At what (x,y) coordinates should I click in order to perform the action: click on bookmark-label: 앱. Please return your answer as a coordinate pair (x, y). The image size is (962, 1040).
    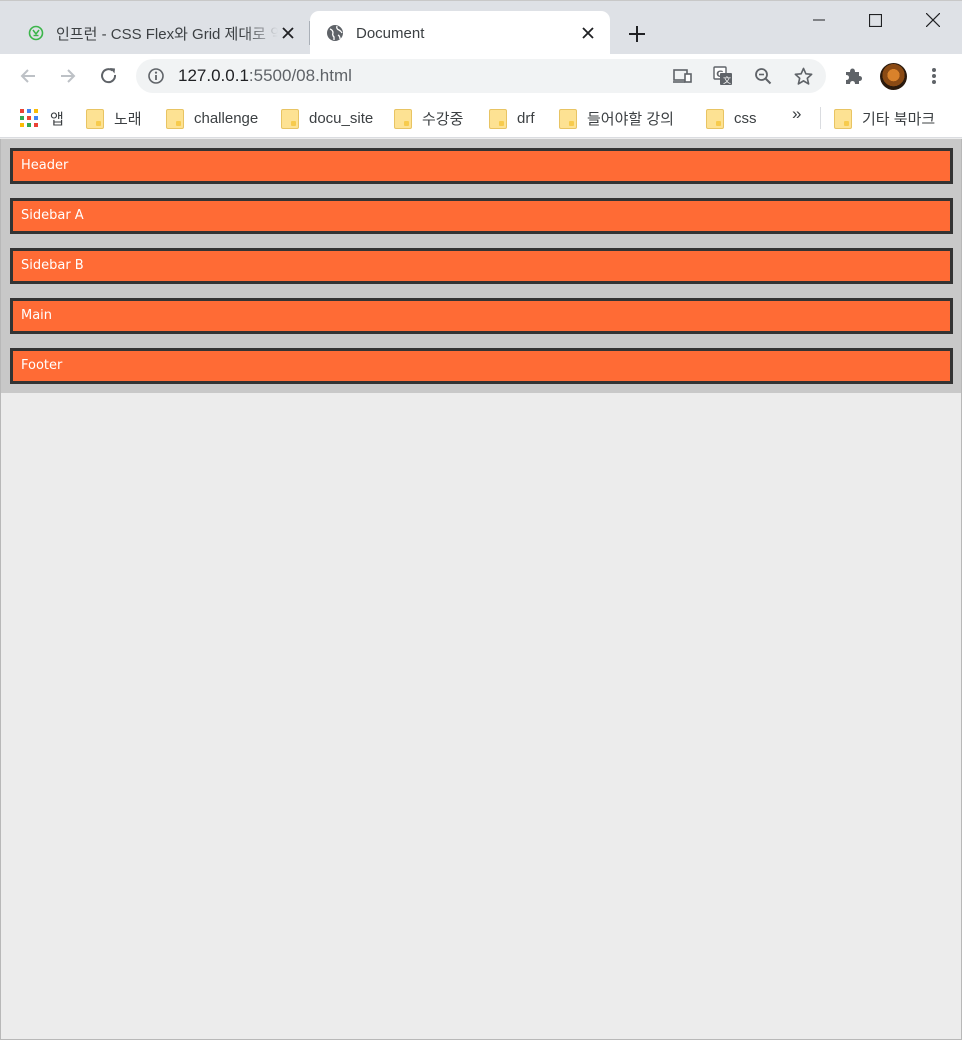
    Looking at the image, I should click on (57, 119).